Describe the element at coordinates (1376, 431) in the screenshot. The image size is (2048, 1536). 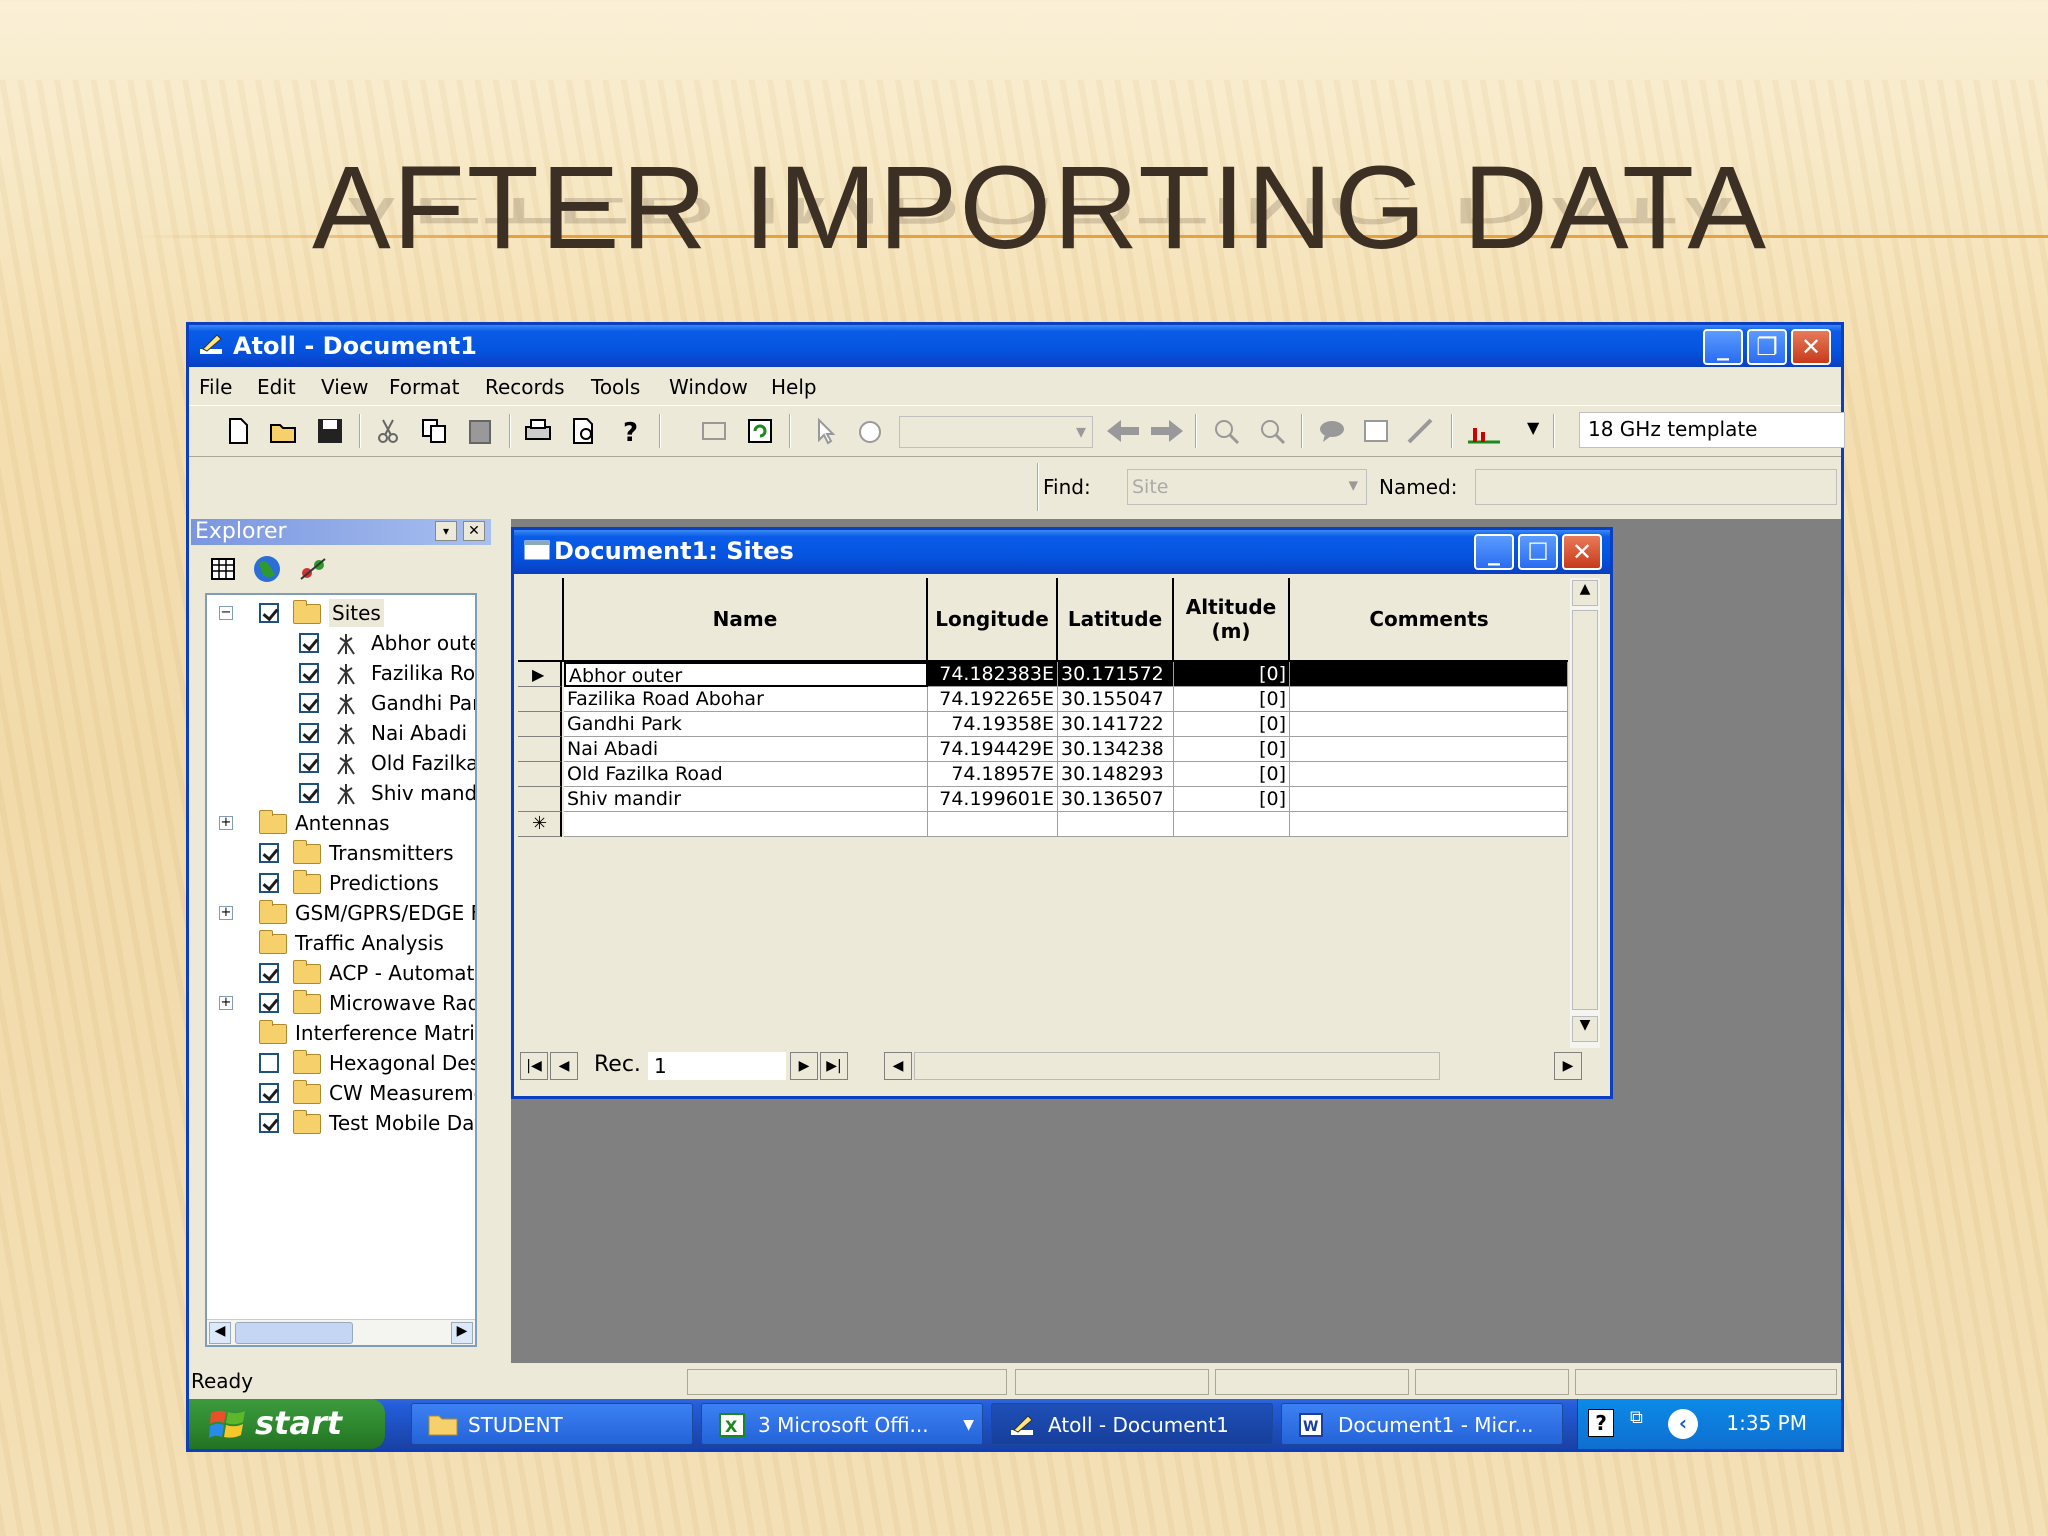
I see `legend-icon` at that location.